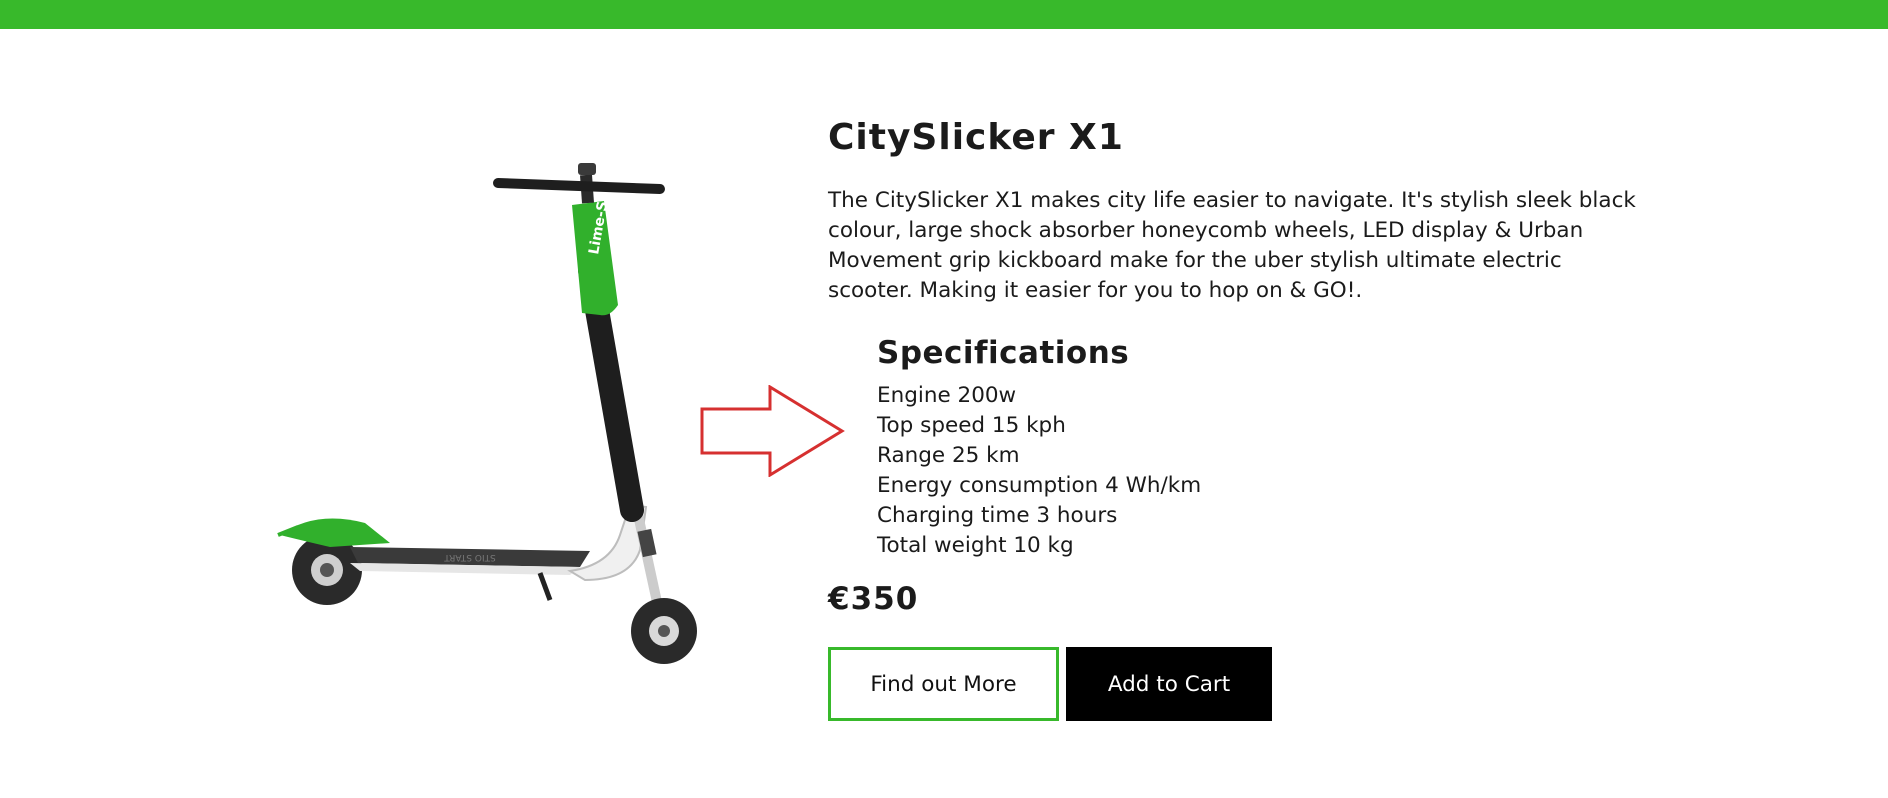 This screenshot has width=1888, height=798. I want to click on spec-energy-consumption: Energy consumption 4 Wh/km, so click(1039, 485).